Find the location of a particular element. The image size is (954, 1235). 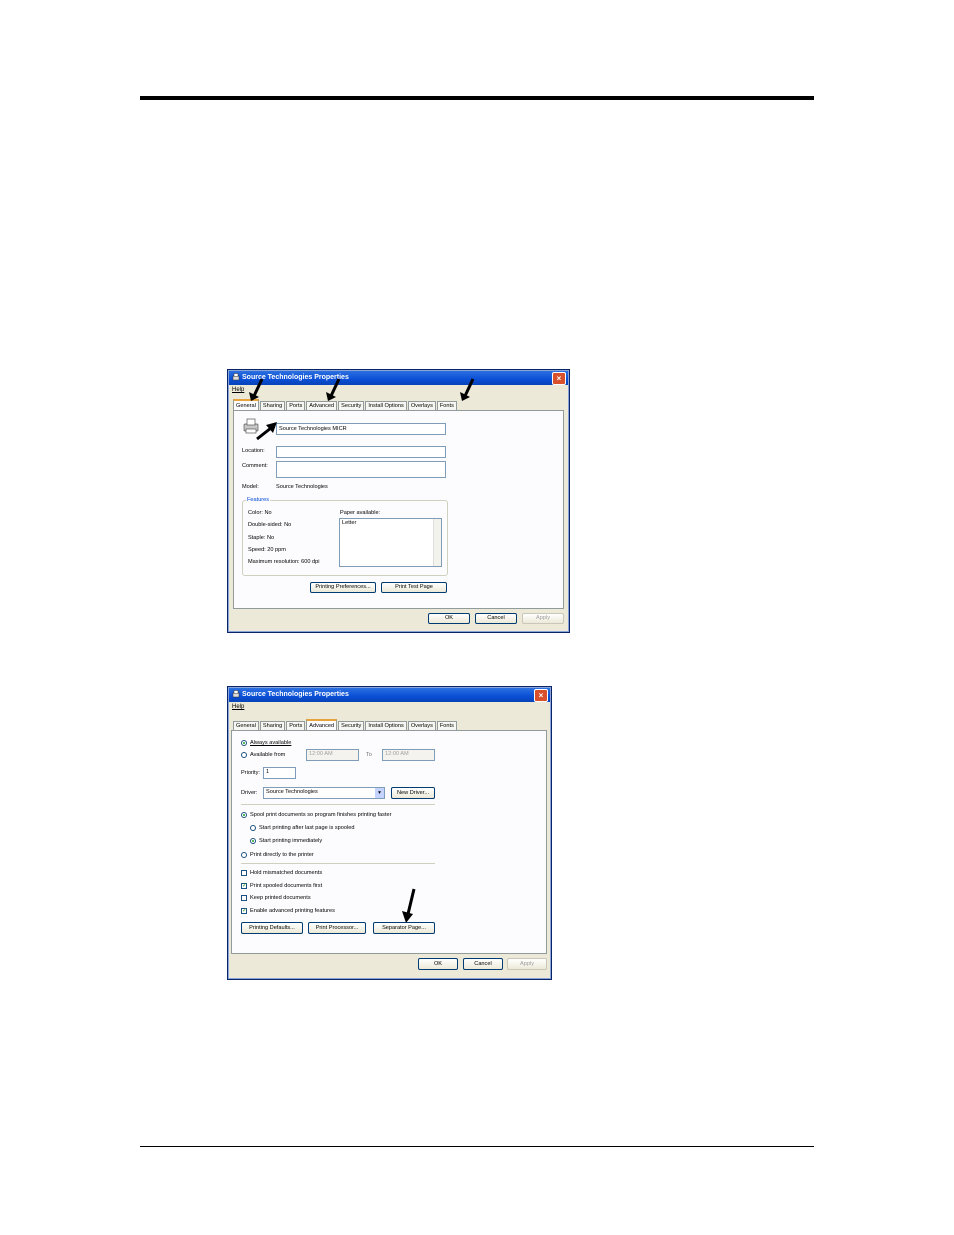

keep-printed-checkbox is located at coordinates (244, 898).